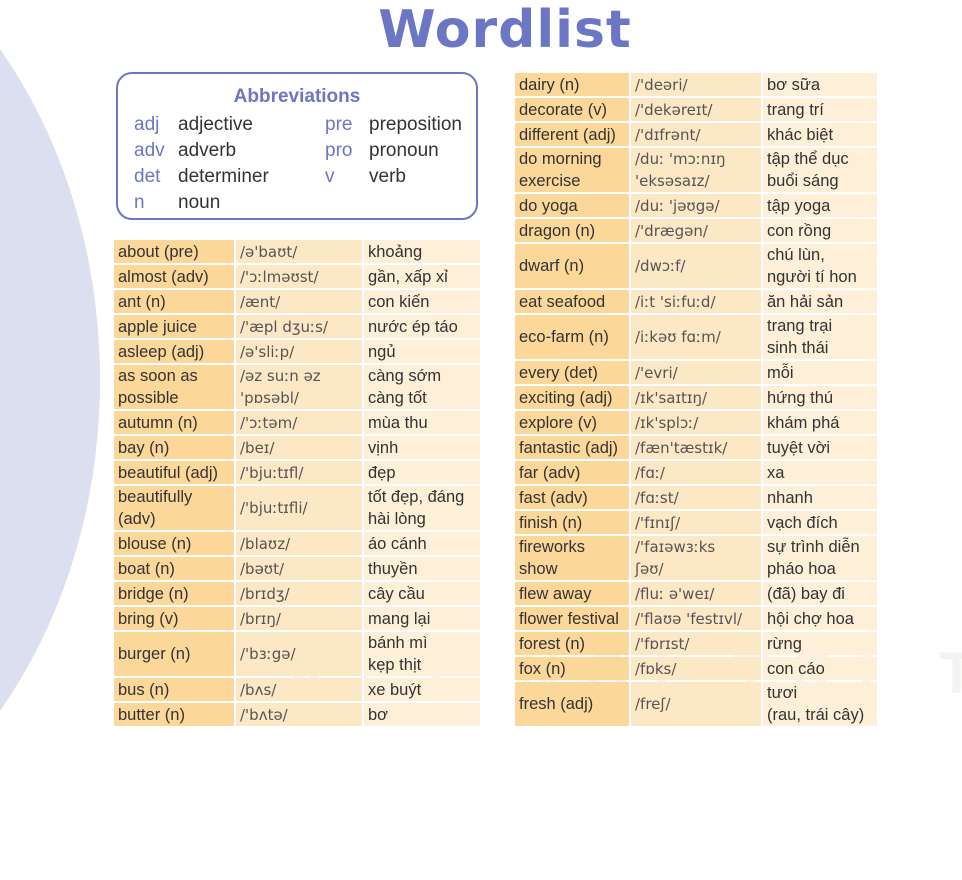 This screenshot has height=880, width=962. What do you see at coordinates (297, 714) in the screenshot?
I see `word-row: butter (n) /'bʌtə/bơ` at bounding box center [297, 714].